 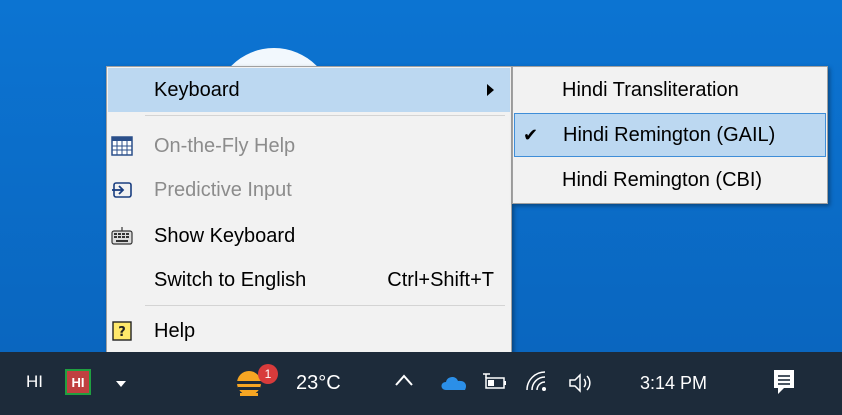 I want to click on notification-center-icon, so click(x=784, y=382).